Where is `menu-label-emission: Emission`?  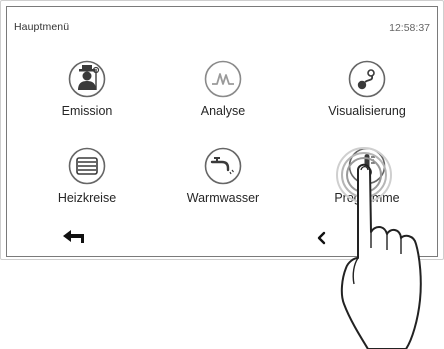
menu-label-emission: Emission is located at coordinates (87, 111).